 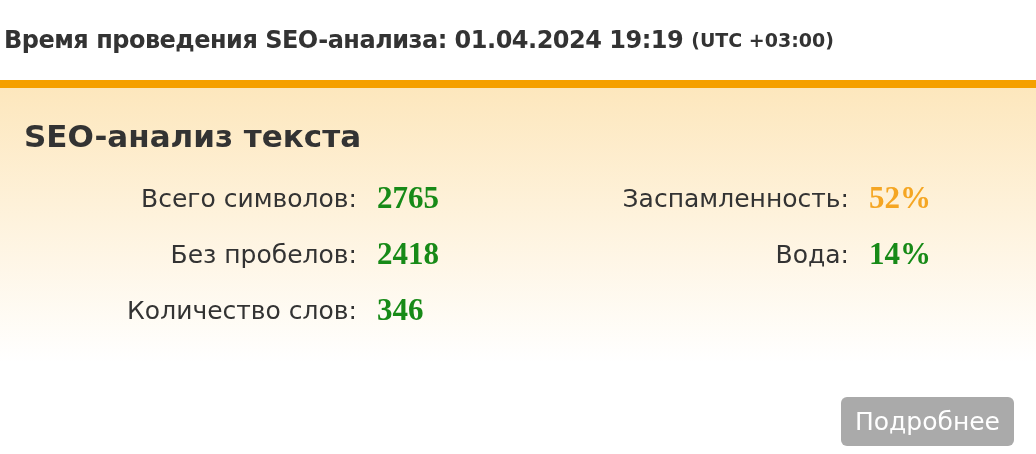 I want to click on stat-value: 2765, so click(x=408, y=198).